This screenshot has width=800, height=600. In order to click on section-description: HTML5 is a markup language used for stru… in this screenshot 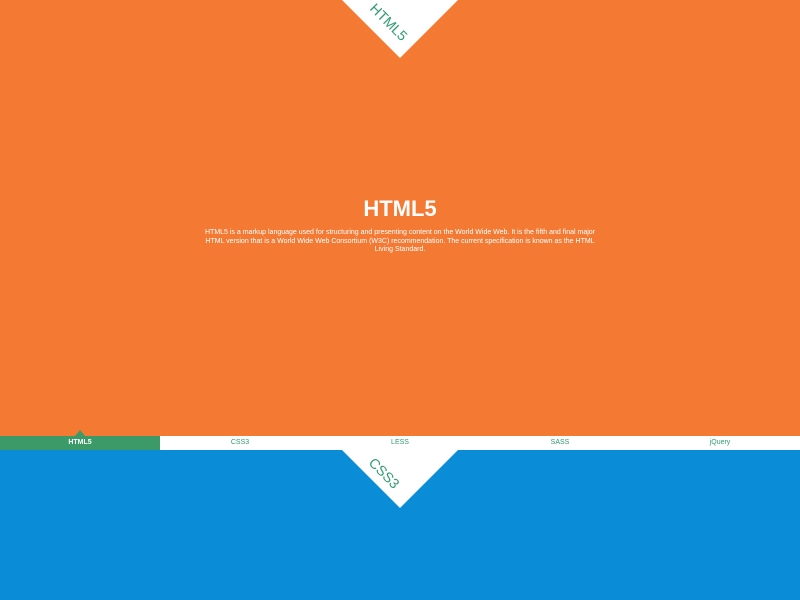, I will do `click(399, 241)`.